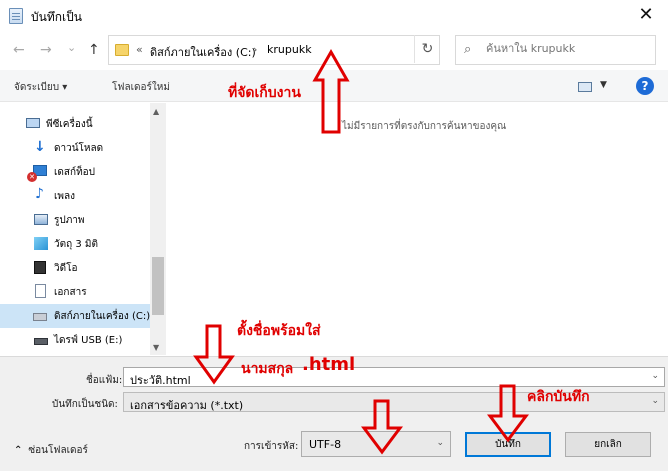 The height and width of the screenshot is (471, 668). I want to click on annotation-name-line2: นามสกุล, so click(267, 369).